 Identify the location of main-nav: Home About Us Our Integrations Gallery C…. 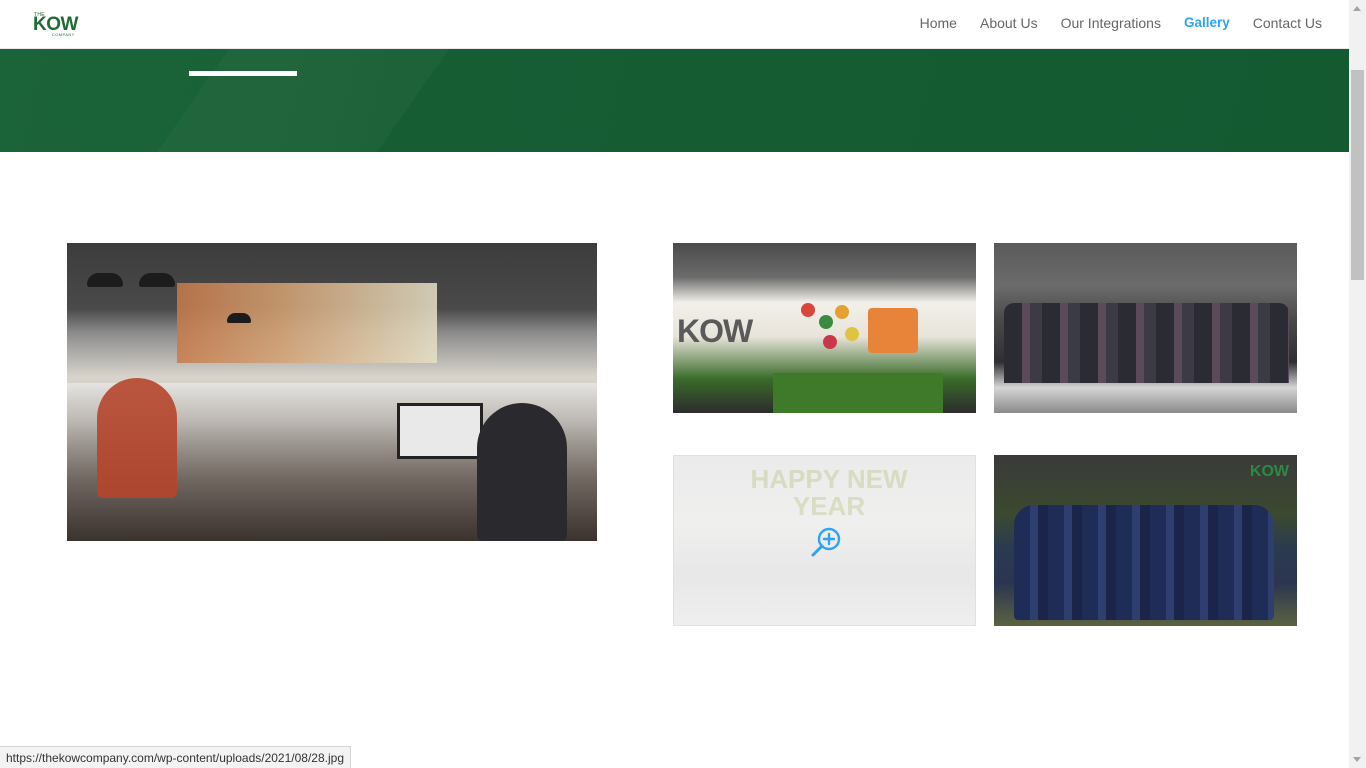
(1121, 23).